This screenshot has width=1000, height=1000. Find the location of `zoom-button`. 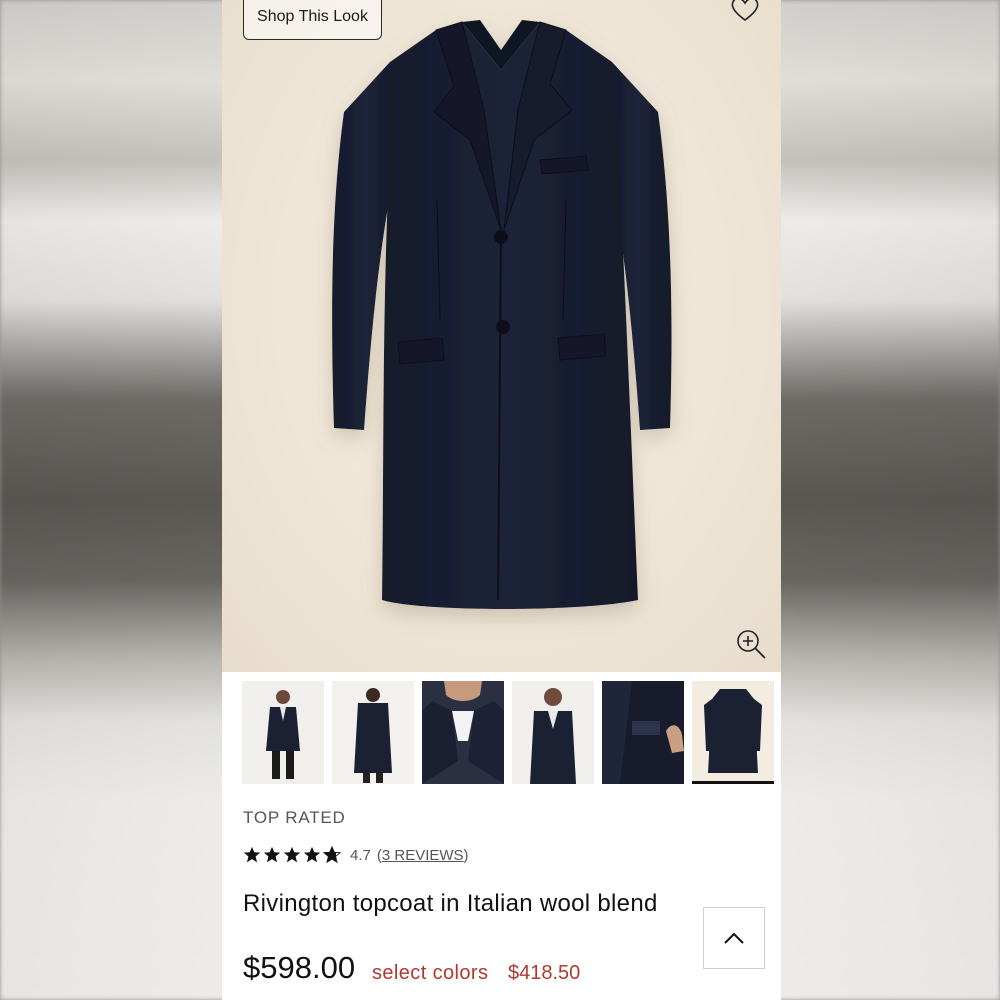

zoom-button is located at coordinates (751, 644).